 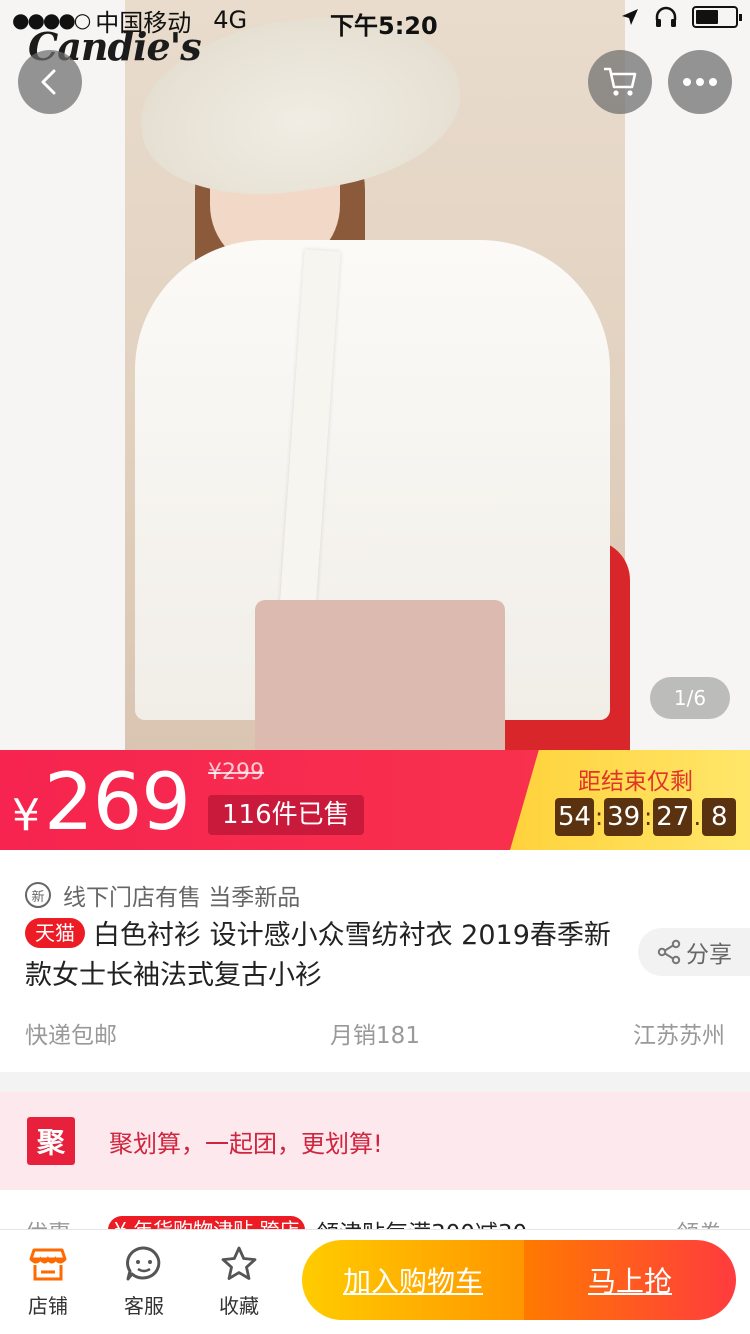 I want to click on network-type: 4G, so click(x=230, y=20).